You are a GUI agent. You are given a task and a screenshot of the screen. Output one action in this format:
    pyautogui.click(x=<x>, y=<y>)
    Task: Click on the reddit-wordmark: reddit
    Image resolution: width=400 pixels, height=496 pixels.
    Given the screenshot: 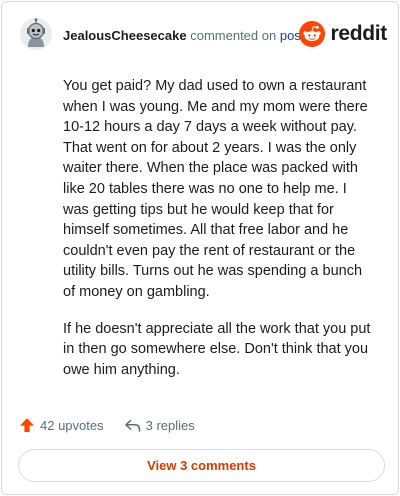 What is the action you would take?
    pyautogui.click(x=358, y=33)
    